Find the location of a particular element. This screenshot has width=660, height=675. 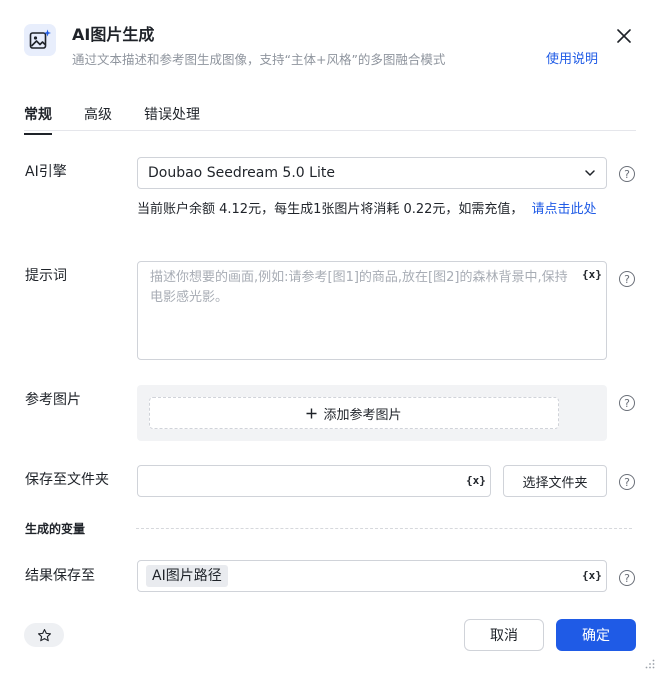

prompt-help-icon: ? is located at coordinates (627, 279).